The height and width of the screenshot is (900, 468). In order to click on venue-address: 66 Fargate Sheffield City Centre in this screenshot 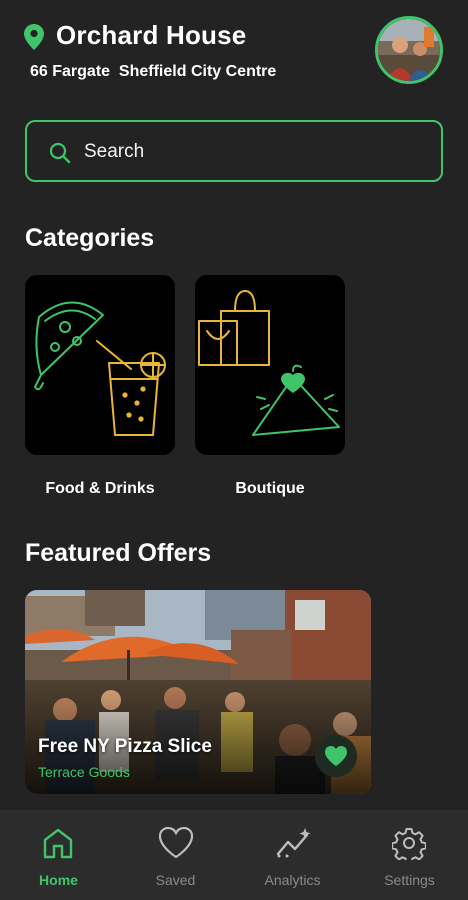, I will do `click(153, 71)`.